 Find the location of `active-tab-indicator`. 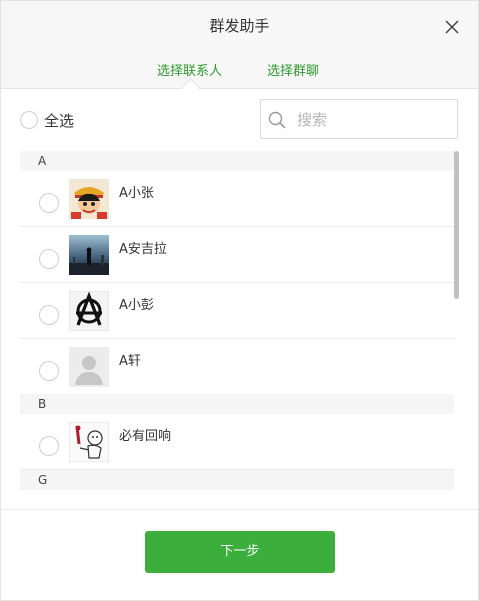

active-tab-indicator is located at coordinates (190, 87).